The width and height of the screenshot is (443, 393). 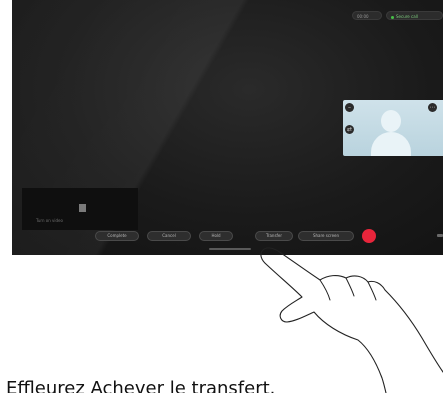 What do you see at coordinates (391, 121) in the screenshot?
I see `avatar-head-icon` at bounding box center [391, 121].